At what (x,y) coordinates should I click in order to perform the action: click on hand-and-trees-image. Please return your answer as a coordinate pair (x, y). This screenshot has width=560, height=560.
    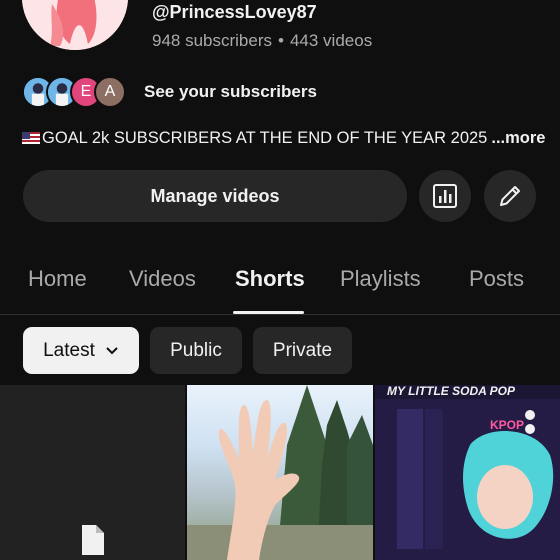
    Looking at the image, I should click on (280, 472).